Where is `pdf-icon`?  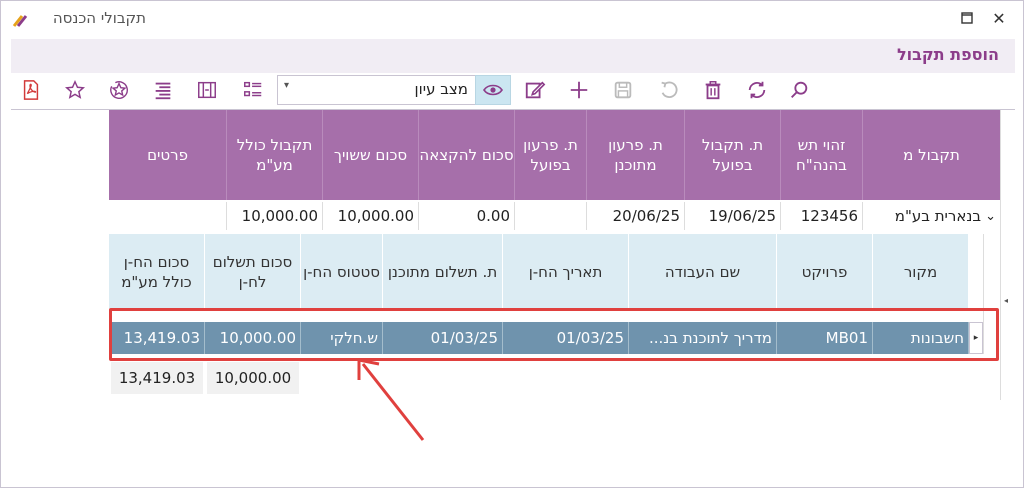 pdf-icon is located at coordinates (31, 90).